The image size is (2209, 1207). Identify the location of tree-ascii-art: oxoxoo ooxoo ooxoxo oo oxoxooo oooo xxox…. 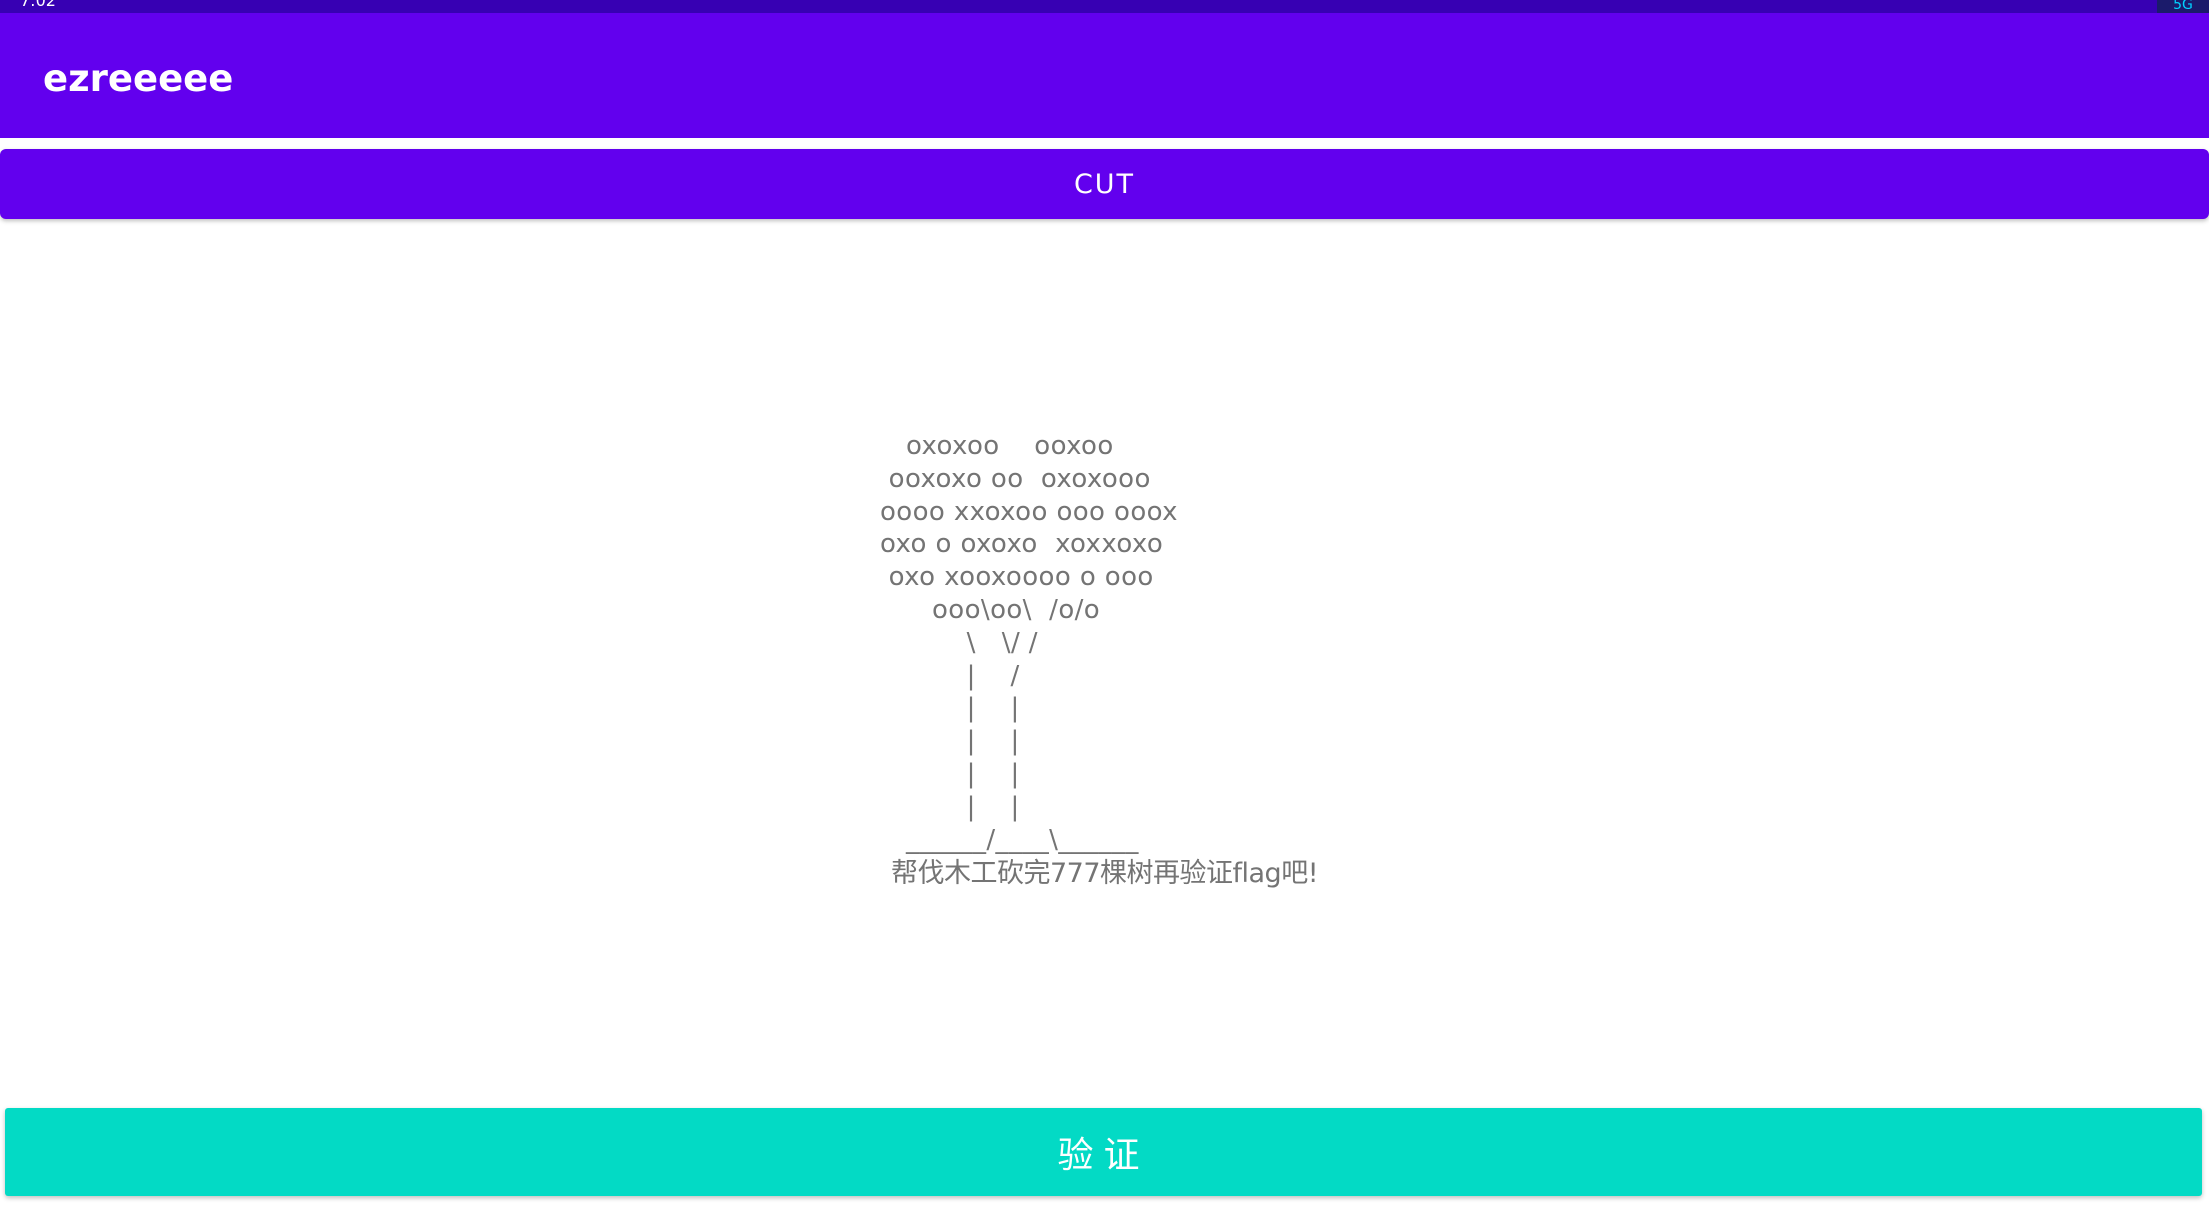
(1029, 643).